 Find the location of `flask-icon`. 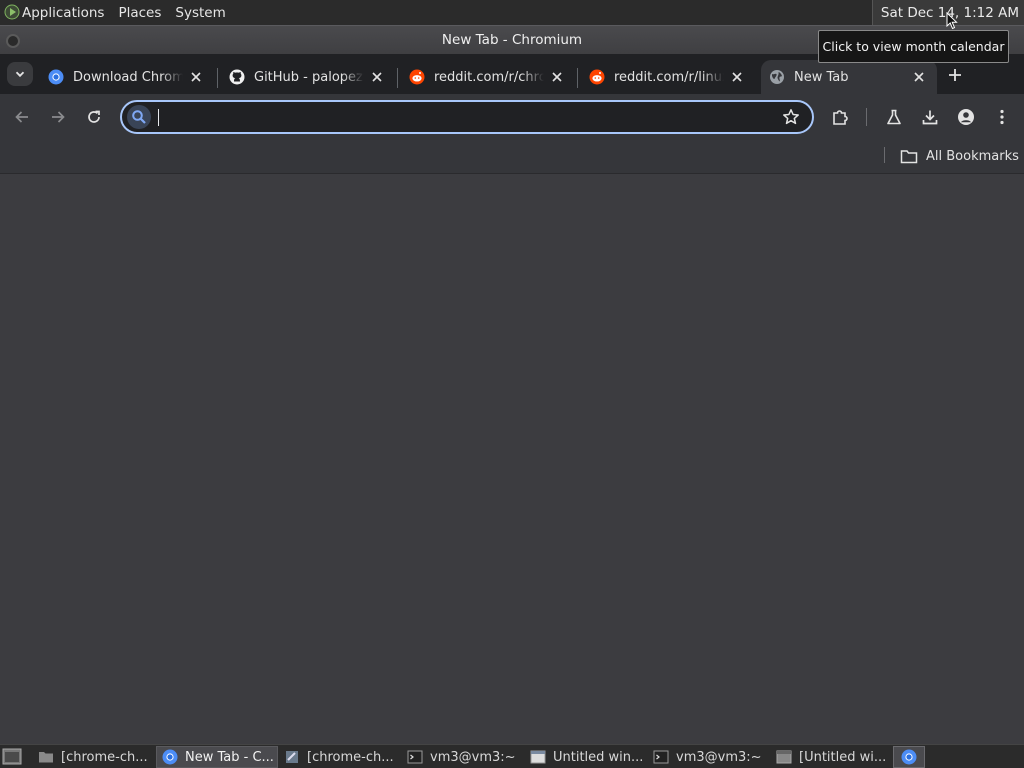

flask-icon is located at coordinates (894, 117).